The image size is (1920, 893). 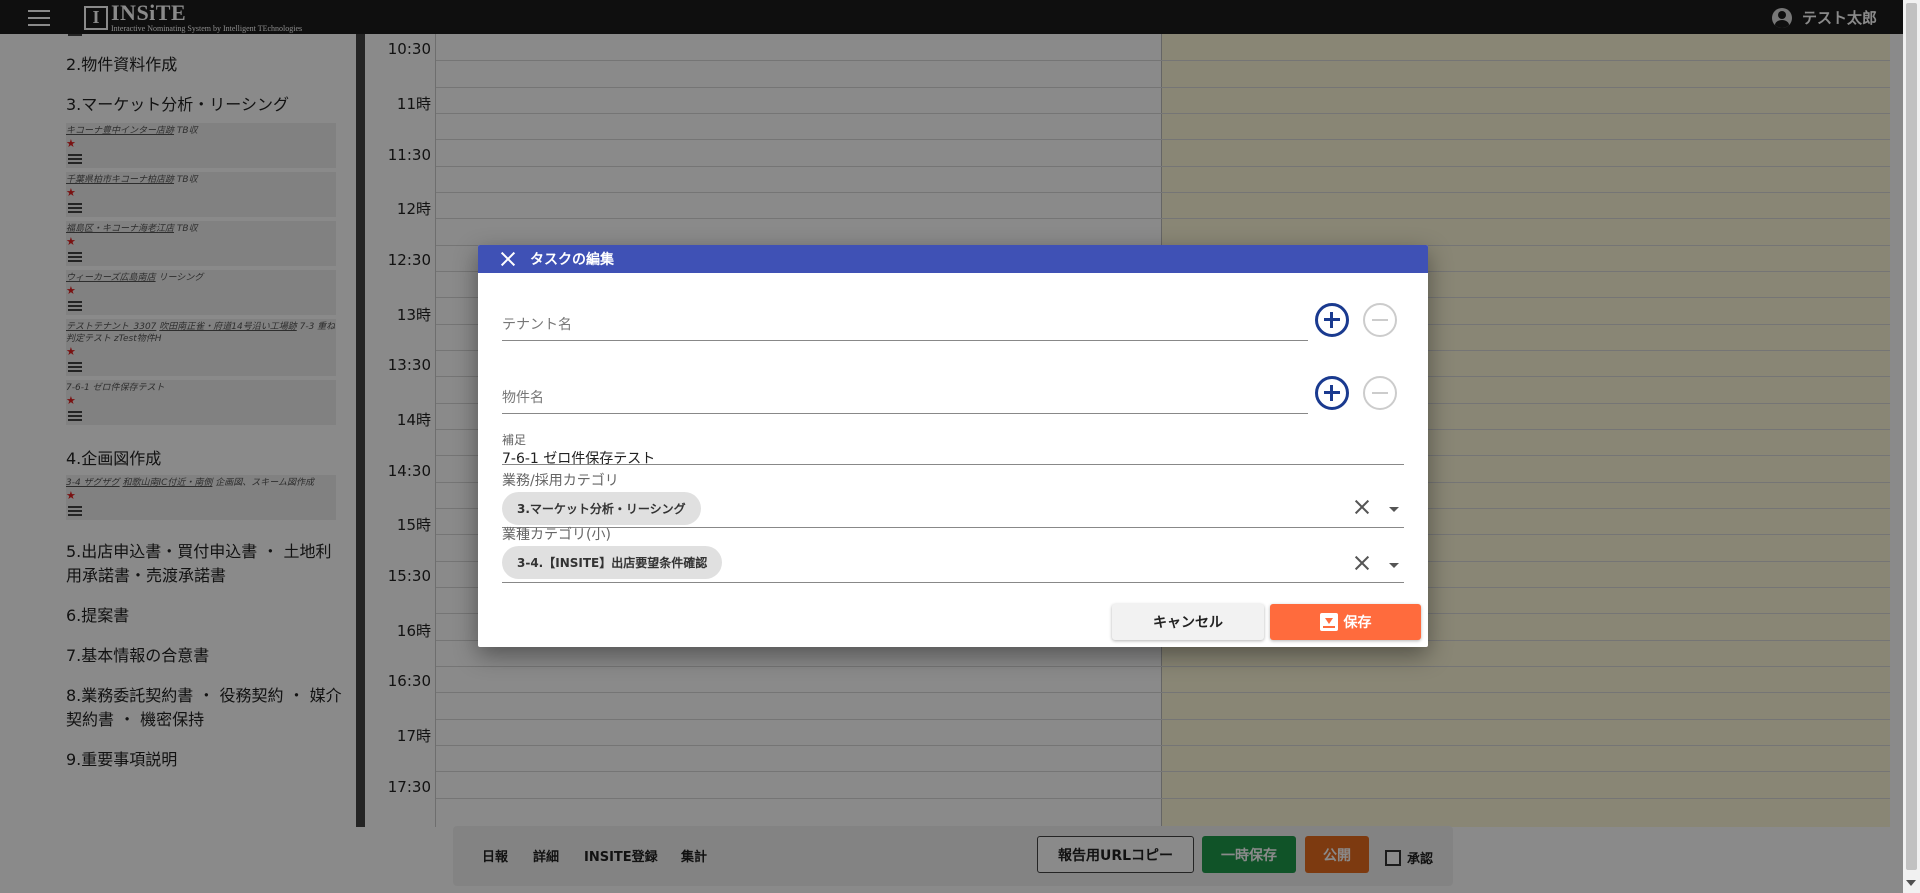 I want to click on tenant-name-input: テナント名, so click(x=905, y=321).